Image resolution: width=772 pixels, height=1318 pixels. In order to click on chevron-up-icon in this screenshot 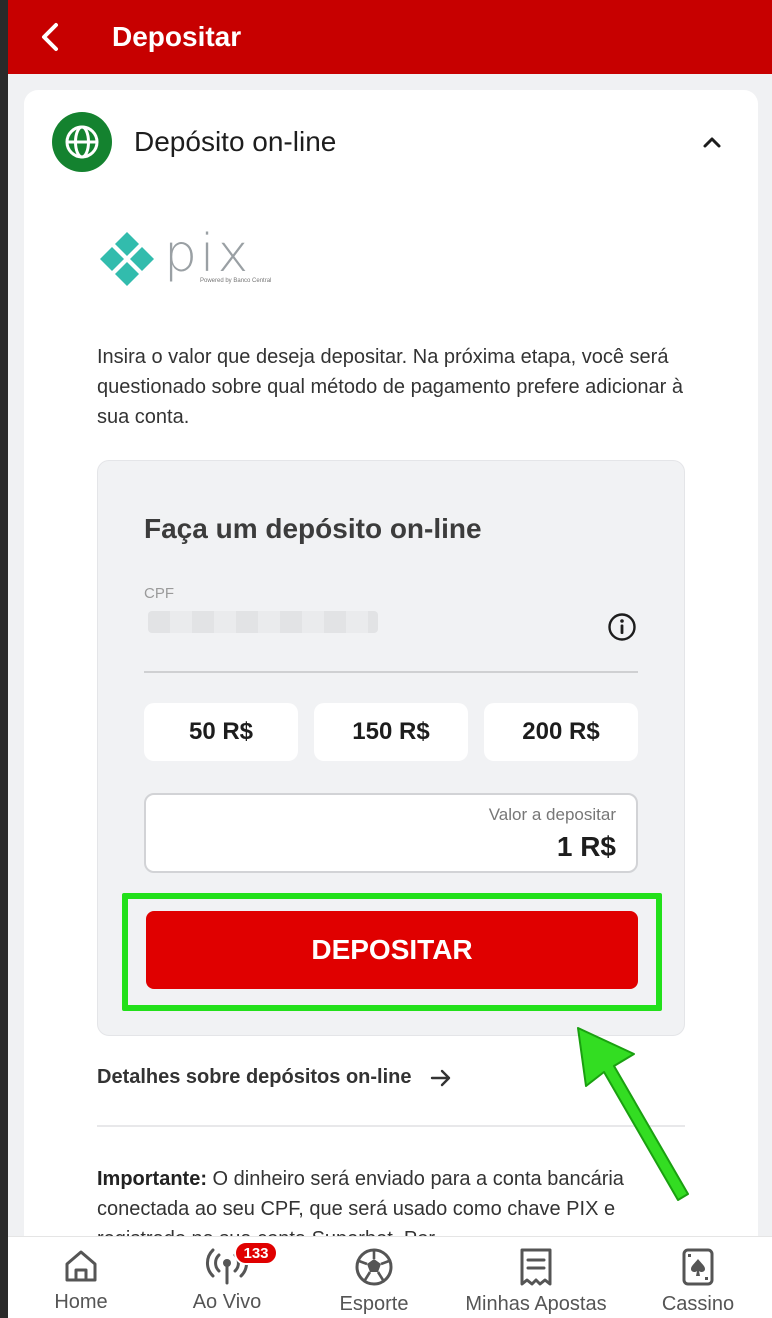, I will do `click(712, 142)`.